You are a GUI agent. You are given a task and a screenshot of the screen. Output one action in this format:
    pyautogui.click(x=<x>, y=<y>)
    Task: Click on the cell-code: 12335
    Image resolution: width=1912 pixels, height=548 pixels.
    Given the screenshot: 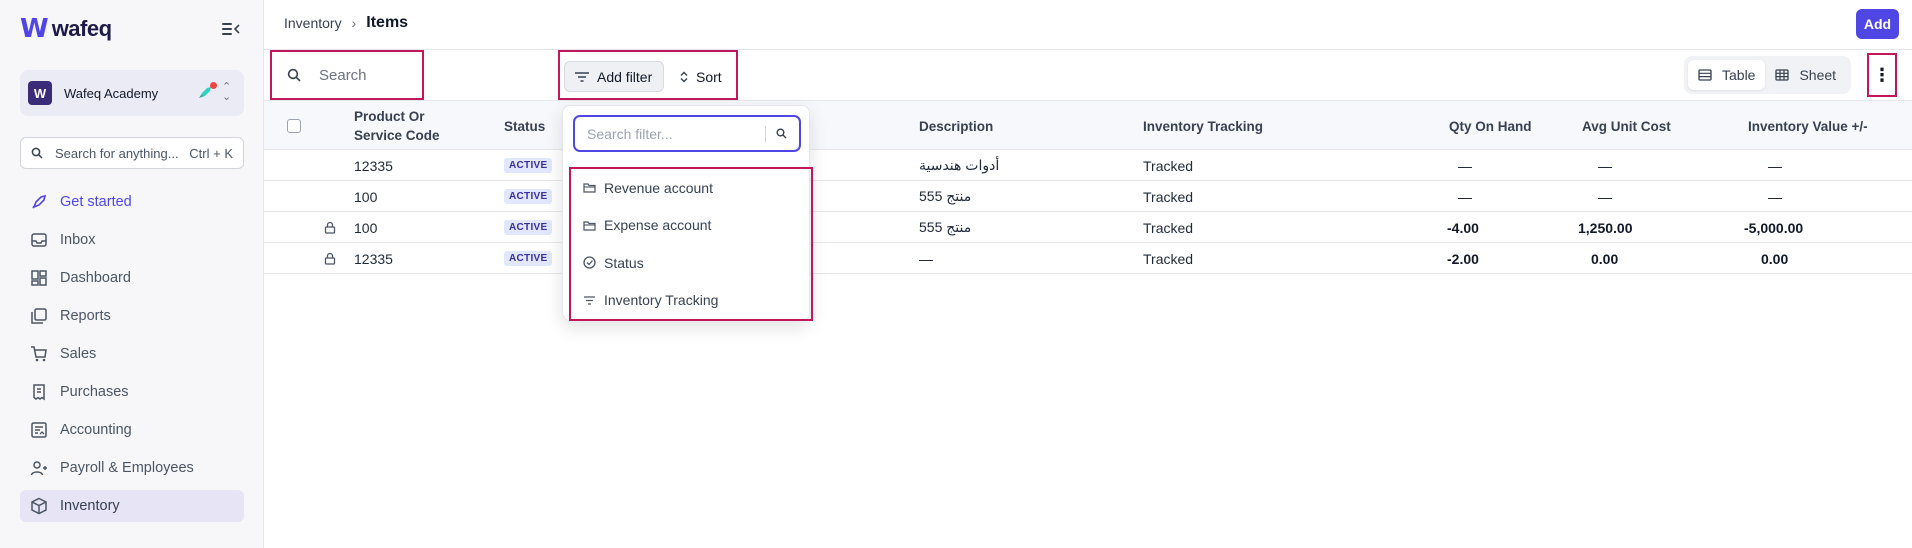 What is the action you would take?
    pyautogui.click(x=373, y=258)
    